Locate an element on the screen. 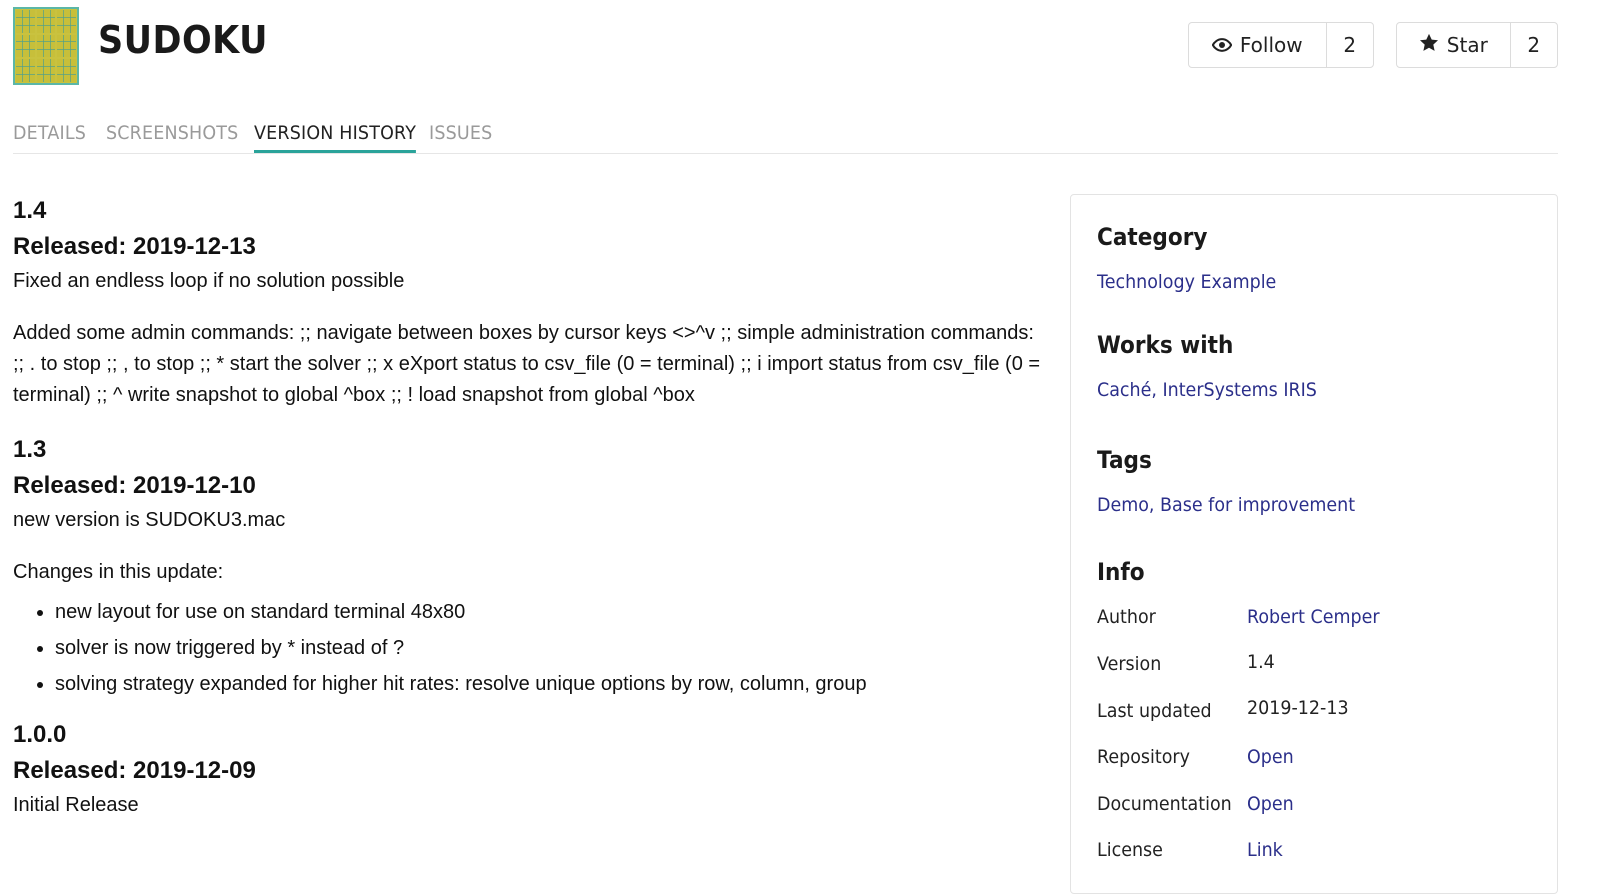  tags-link: Demo, Base for improvement is located at coordinates (1226, 505).